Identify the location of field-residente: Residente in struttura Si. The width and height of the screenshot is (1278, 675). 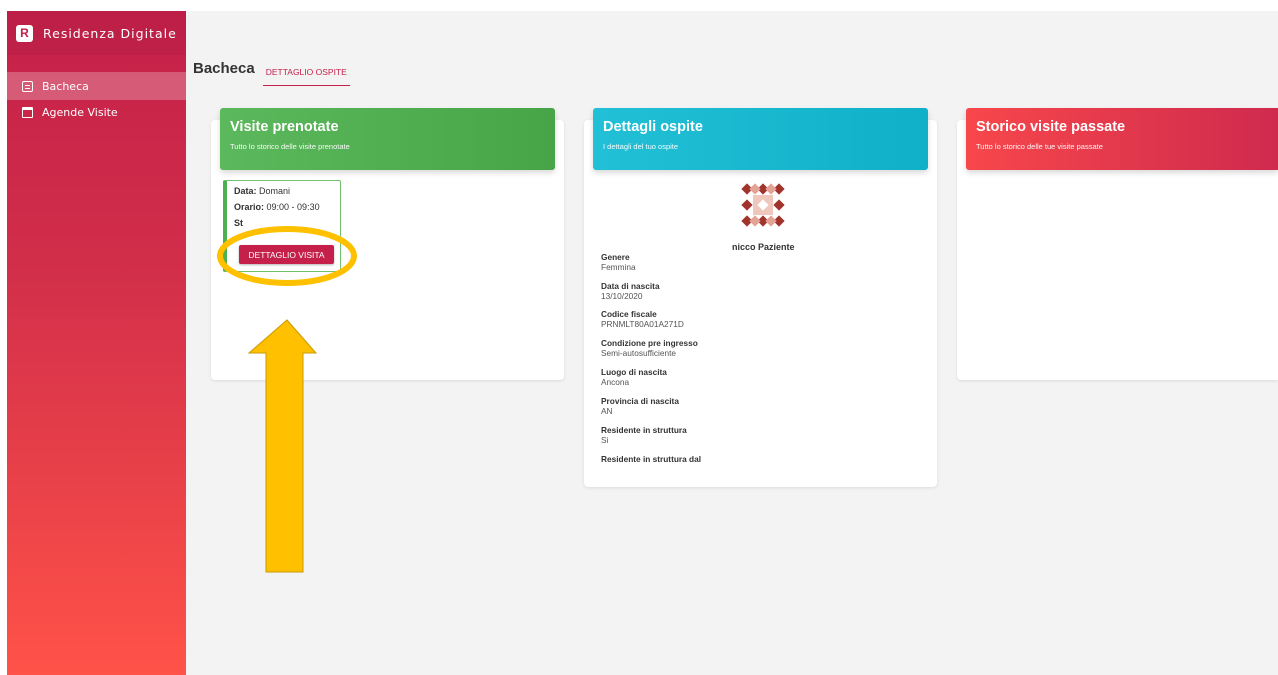
(644, 435).